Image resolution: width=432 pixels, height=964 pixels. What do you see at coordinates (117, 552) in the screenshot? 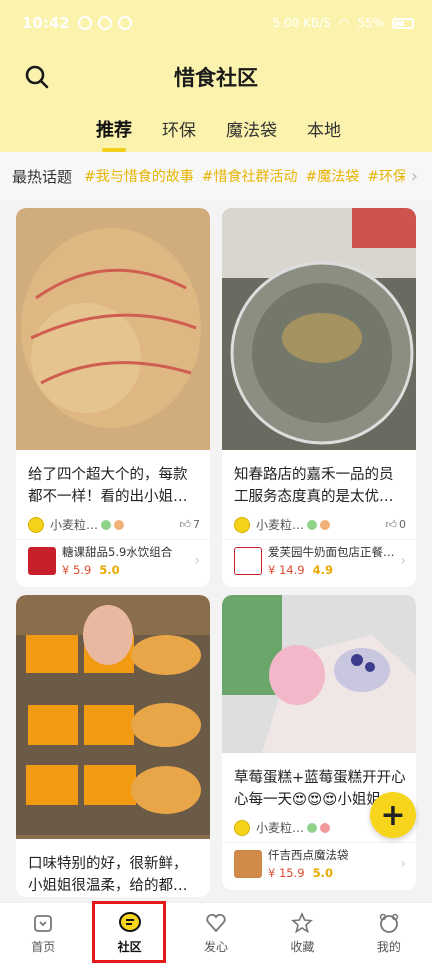
I see `shop-name: 糖课甜品5.9水饮组合` at bounding box center [117, 552].